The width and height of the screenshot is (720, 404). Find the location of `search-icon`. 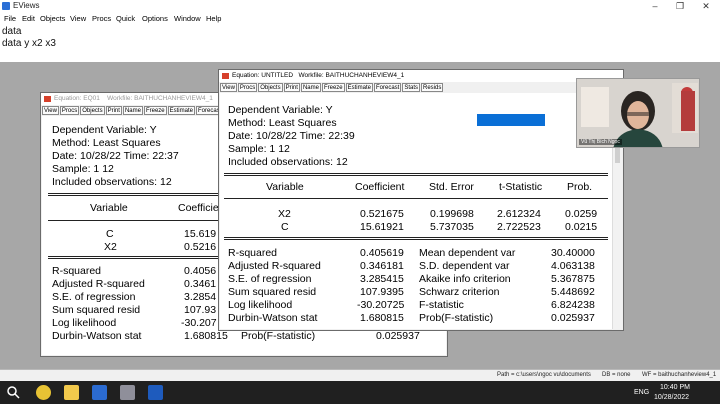

search-icon is located at coordinates (13, 392).